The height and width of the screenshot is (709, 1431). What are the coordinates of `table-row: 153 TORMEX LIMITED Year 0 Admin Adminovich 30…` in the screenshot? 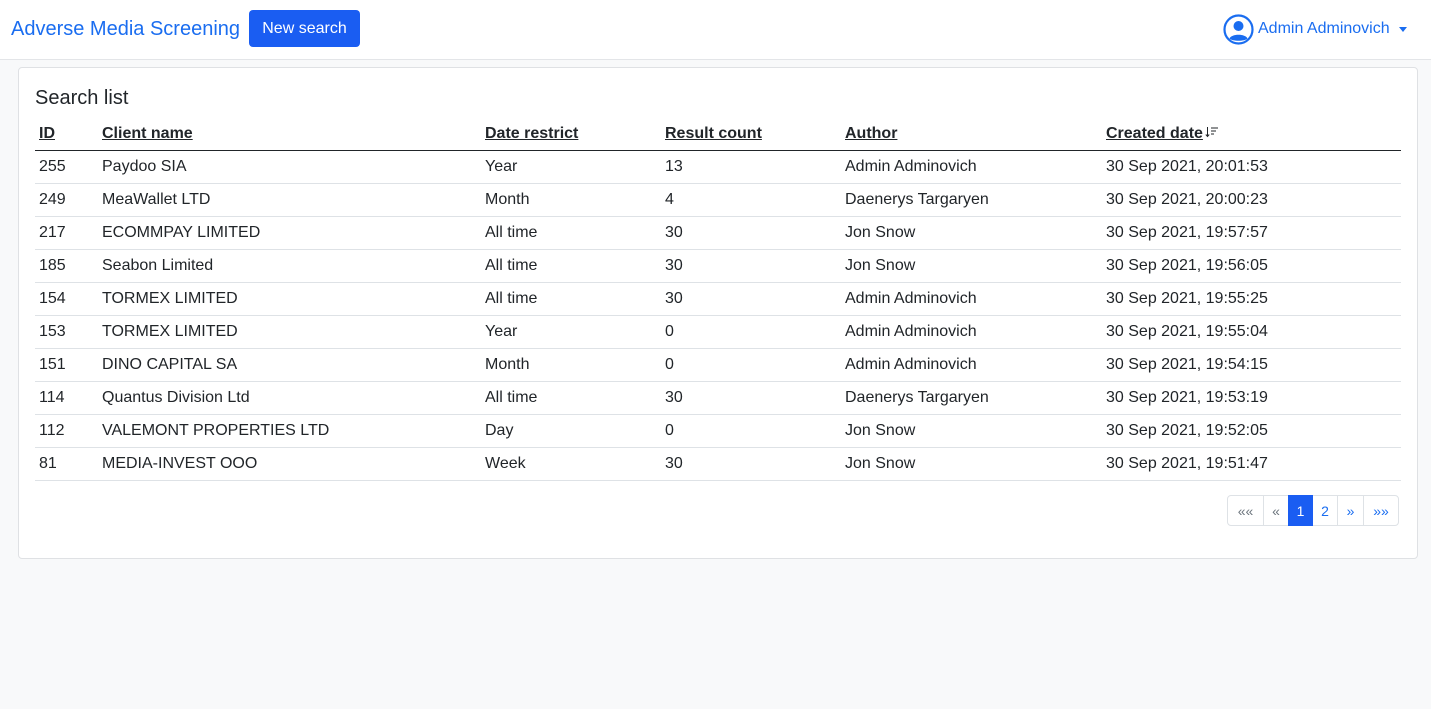 It's located at (718, 332).